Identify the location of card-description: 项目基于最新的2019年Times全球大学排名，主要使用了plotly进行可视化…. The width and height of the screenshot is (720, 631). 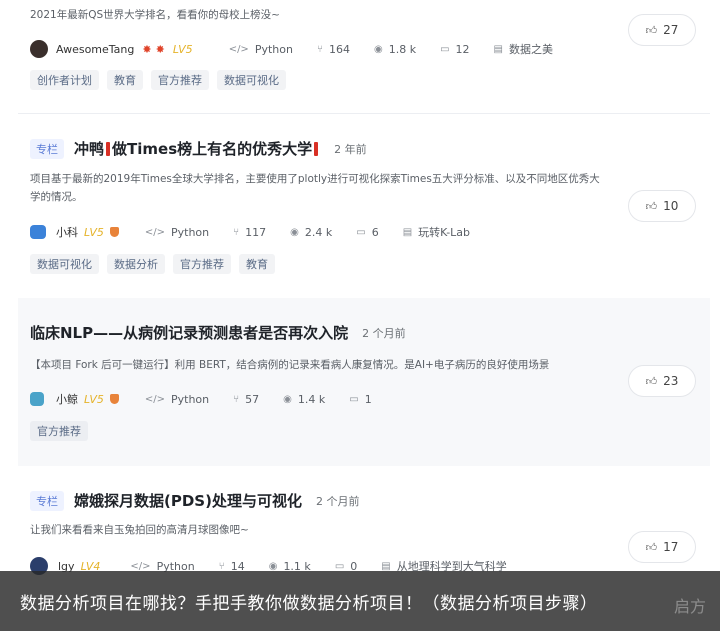
(315, 188).